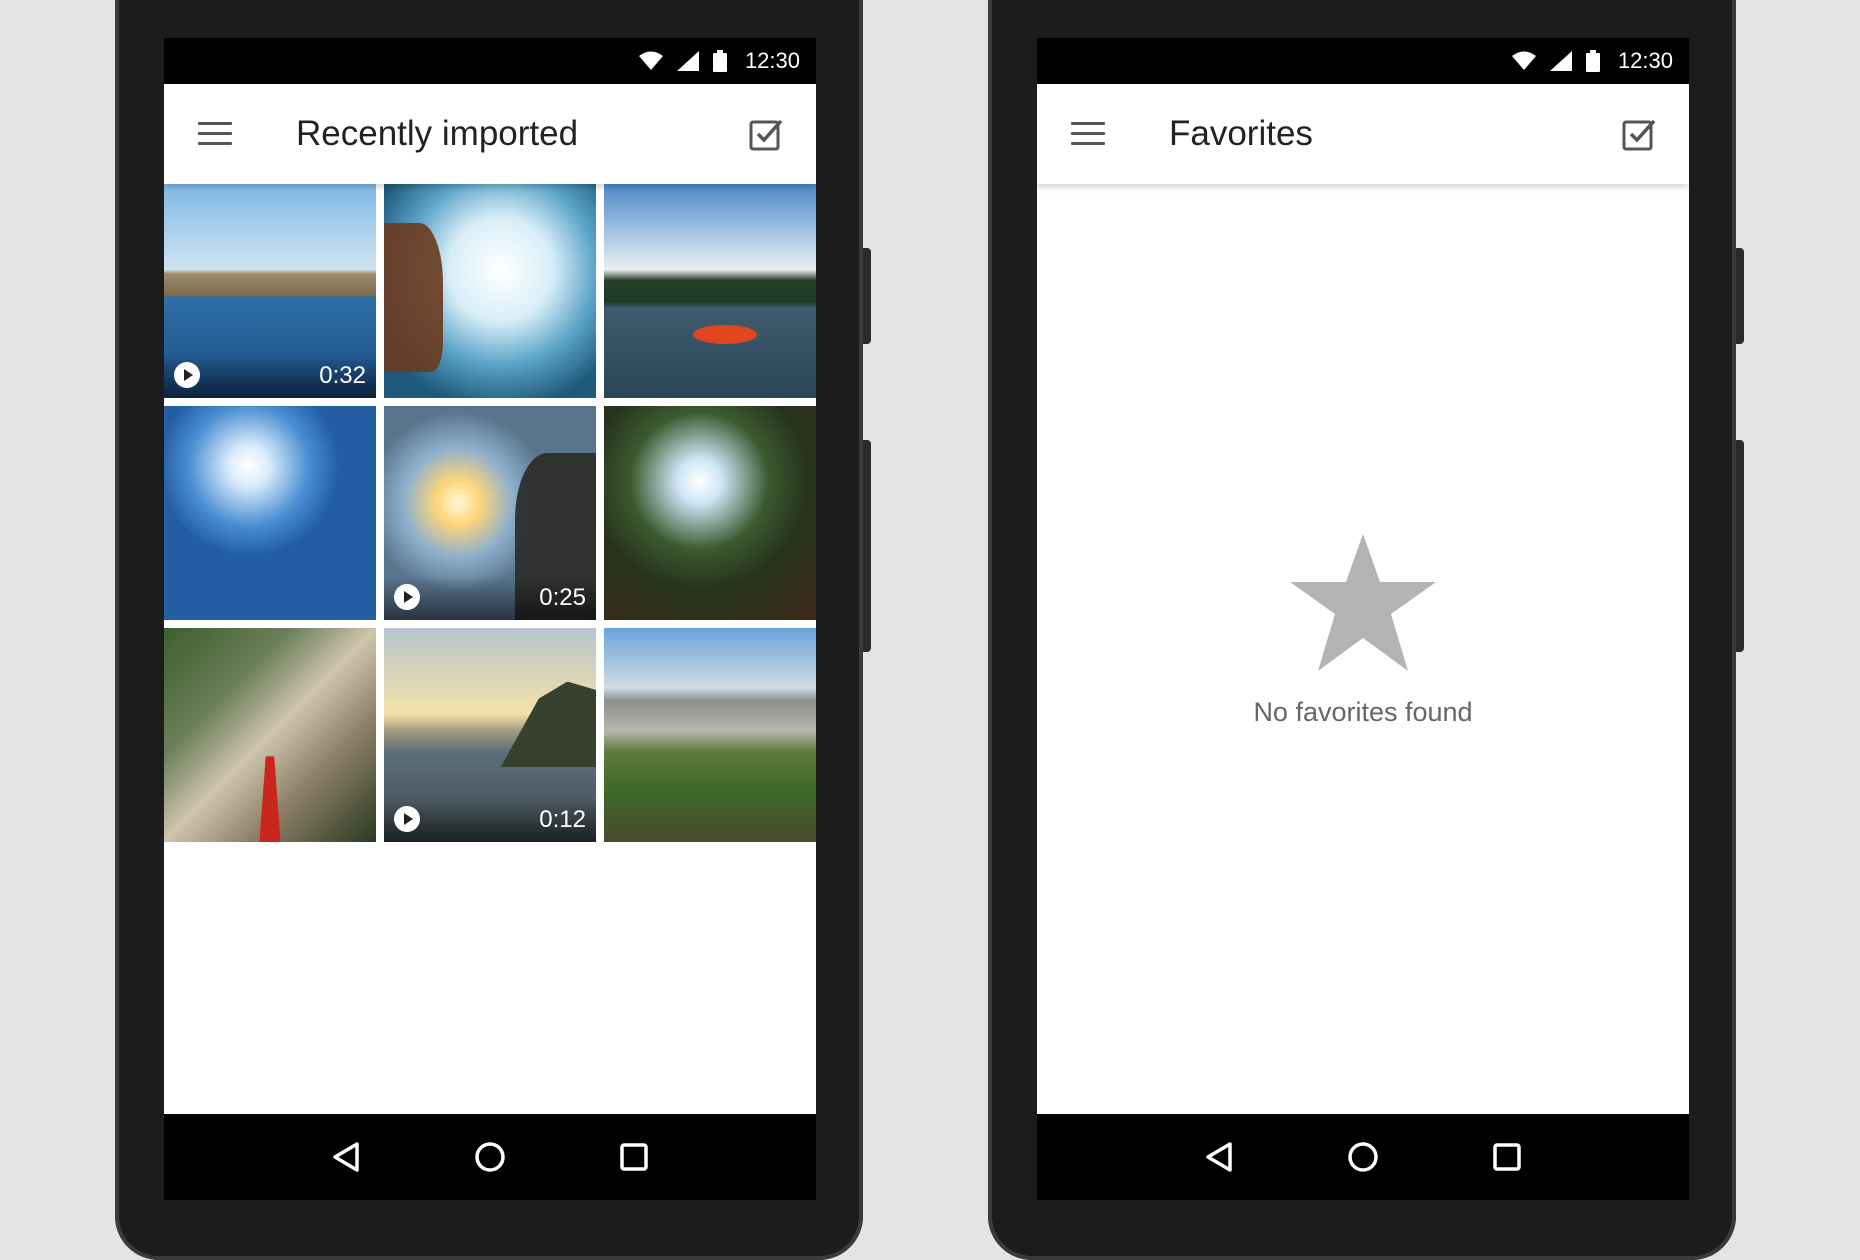 The image size is (1860, 1260). I want to click on app-bar: Recently imported, so click(490, 134).